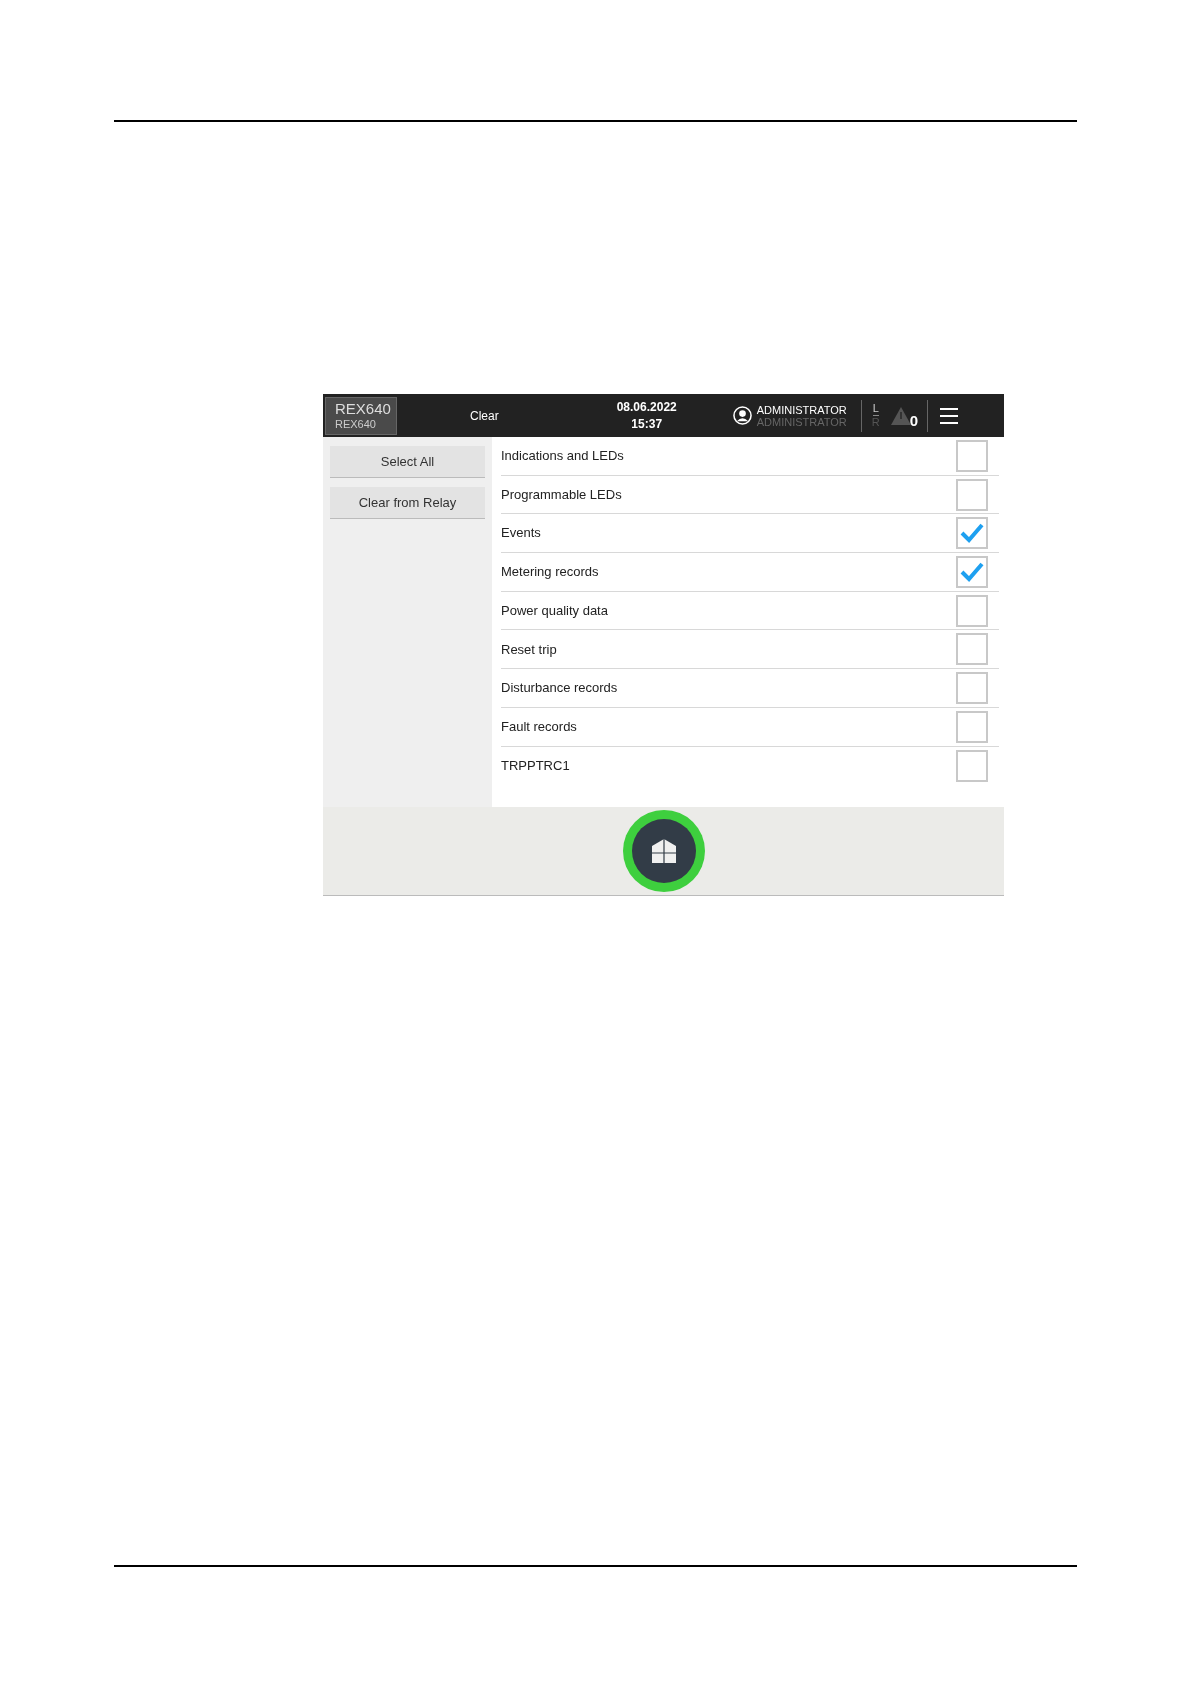 This screenshot has height=1684, width=1191. What do you see at coordinates (559, 688) in the screenshot?
I see `item-label: Disturbance records` at bounding box center [559, 688].